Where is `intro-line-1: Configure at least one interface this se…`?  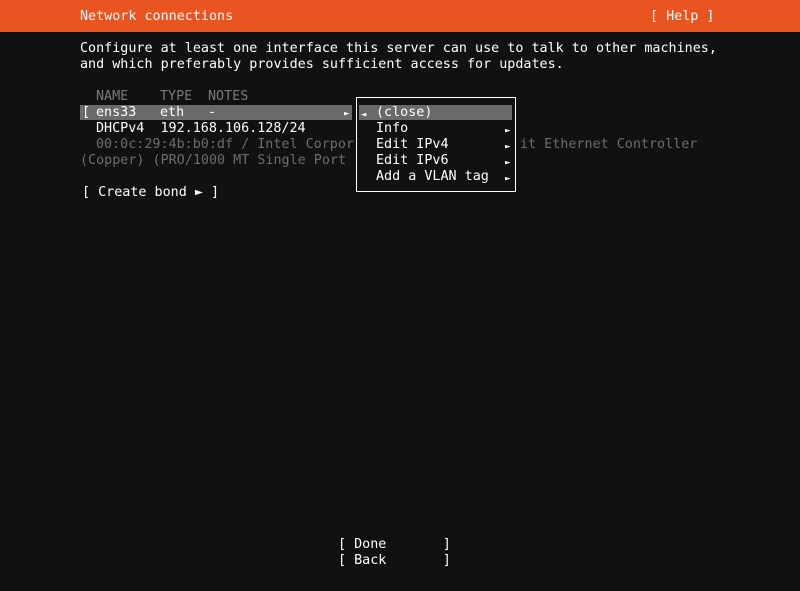
intro-line-1: Configure at least one interface this se… is located at coordinates (398, 48).